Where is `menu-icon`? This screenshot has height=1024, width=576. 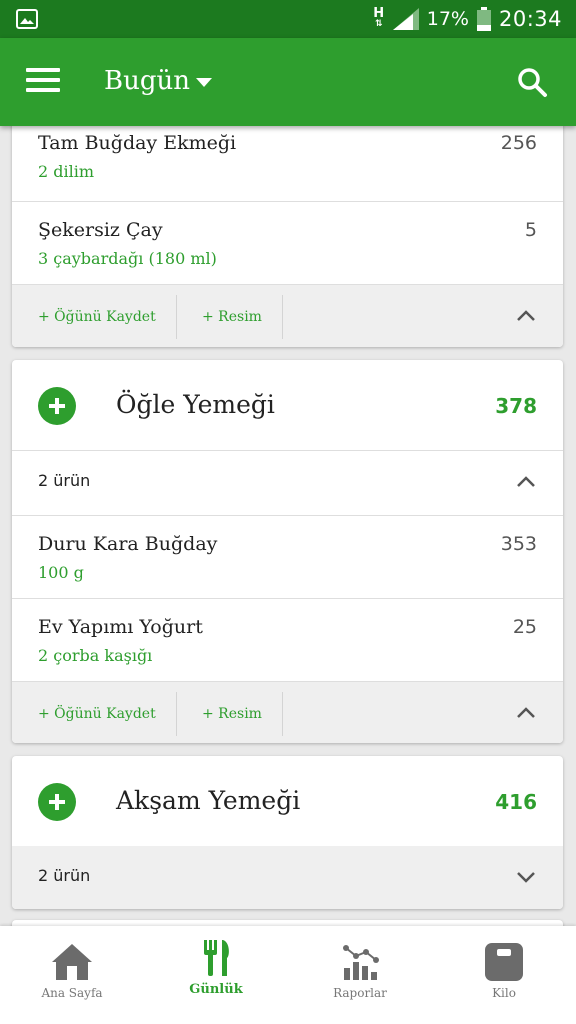
menu-icon is located at coordinates (43, 81).